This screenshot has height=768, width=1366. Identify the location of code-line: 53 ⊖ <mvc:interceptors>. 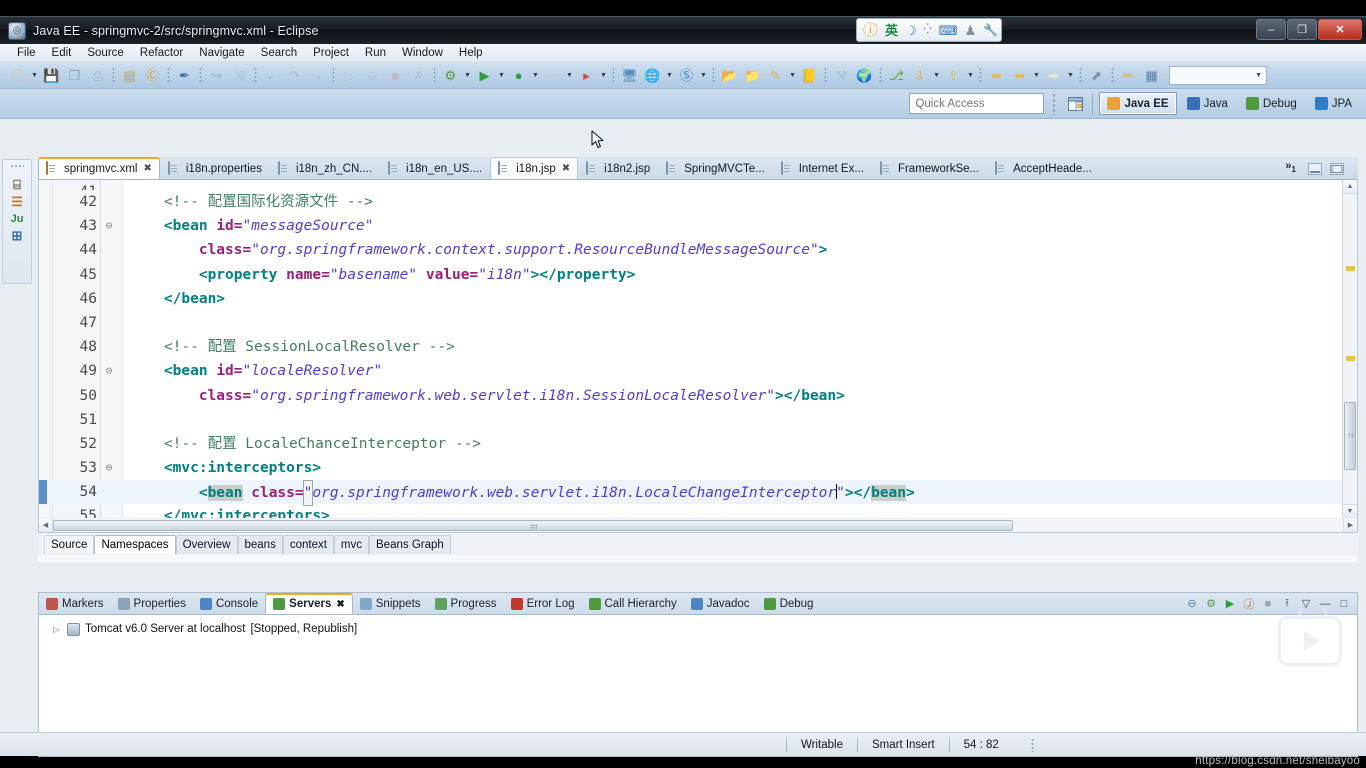
(698, 468).